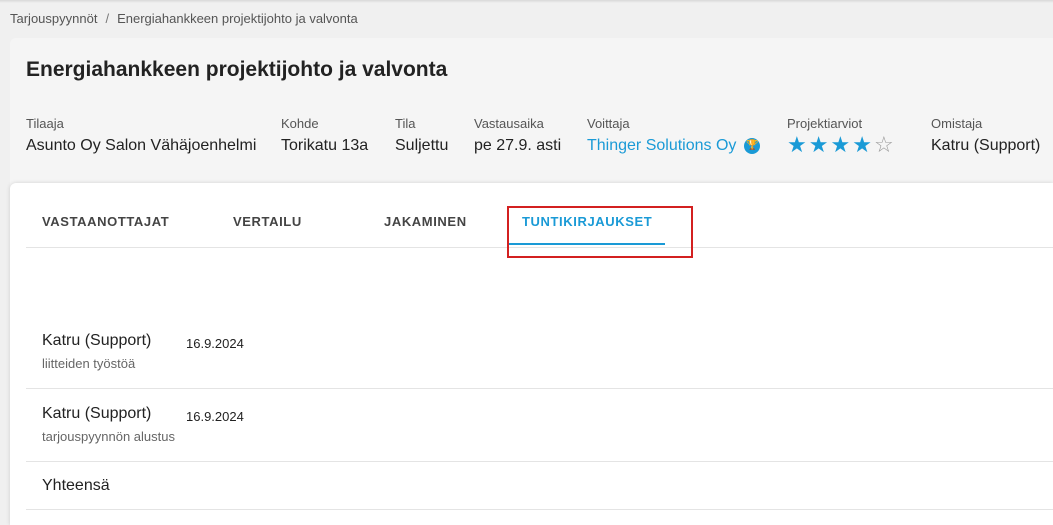 The width and height of the screenshot is (1053, 525). What do you see at coordinates (661, 146) in the screenshot?
I see `winner-name: Thinger Solutions Oy` at bounding box center [661, 146].